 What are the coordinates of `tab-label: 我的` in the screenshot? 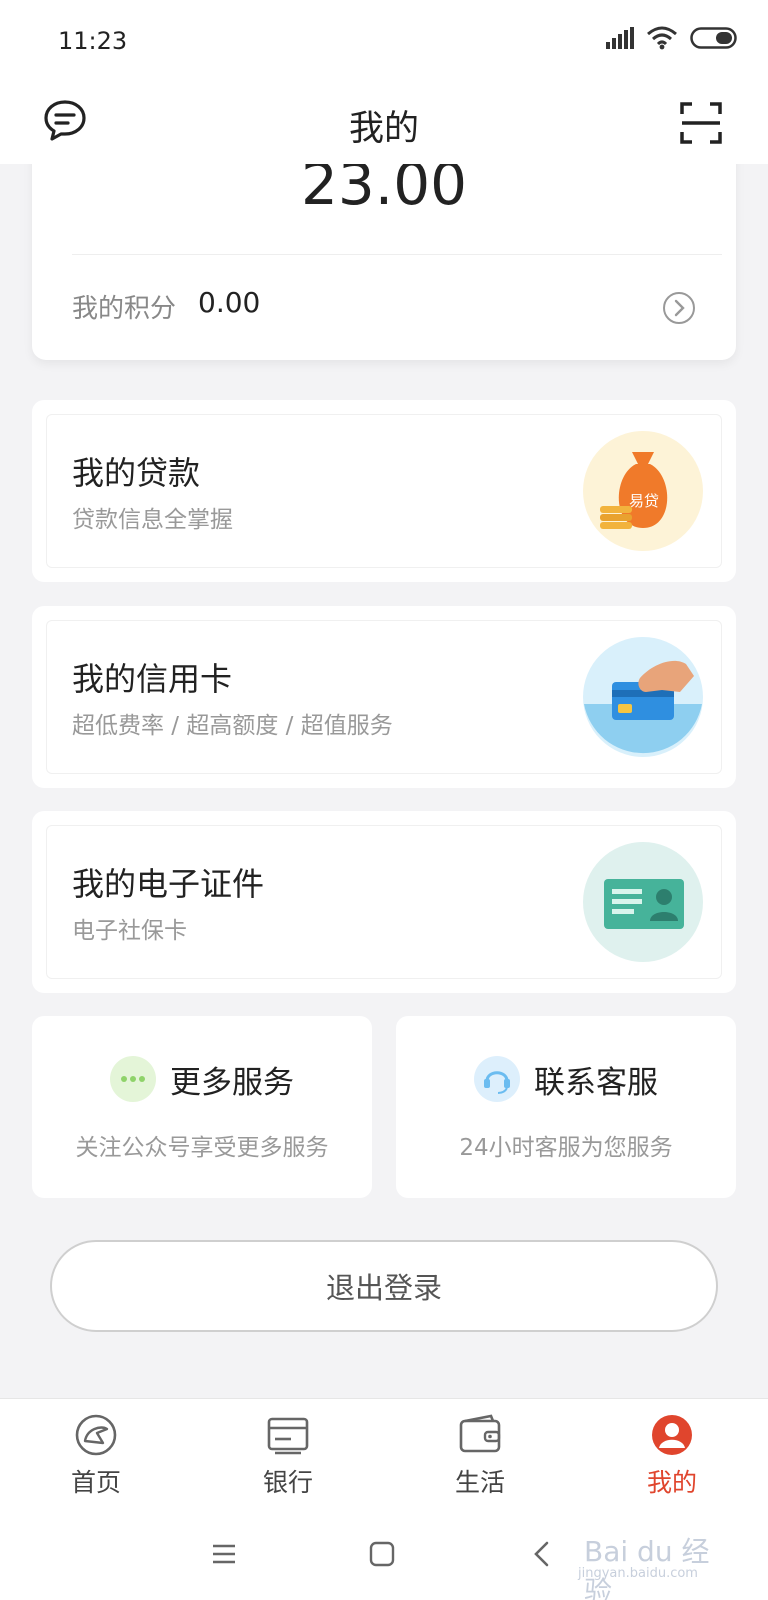 It's located at (671, 1482).